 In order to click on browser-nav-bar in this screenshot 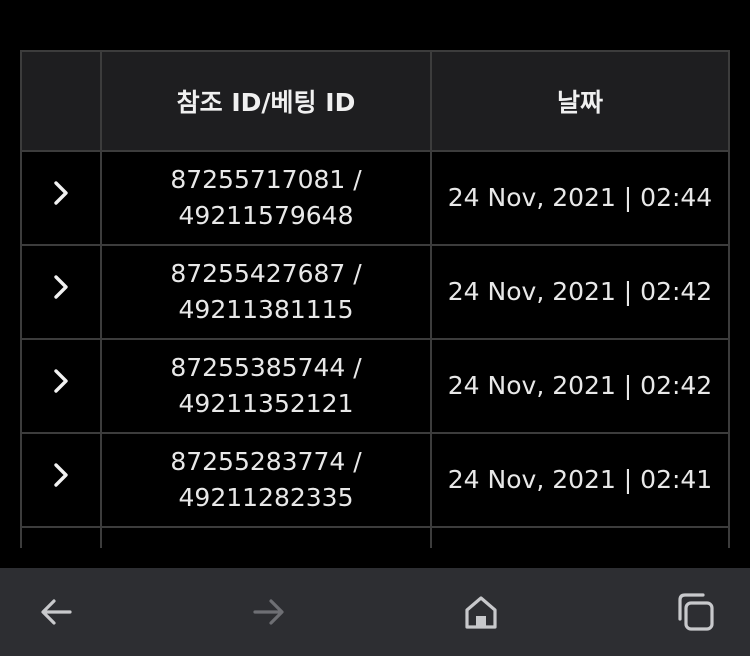, I will do `click(375, 612)`.